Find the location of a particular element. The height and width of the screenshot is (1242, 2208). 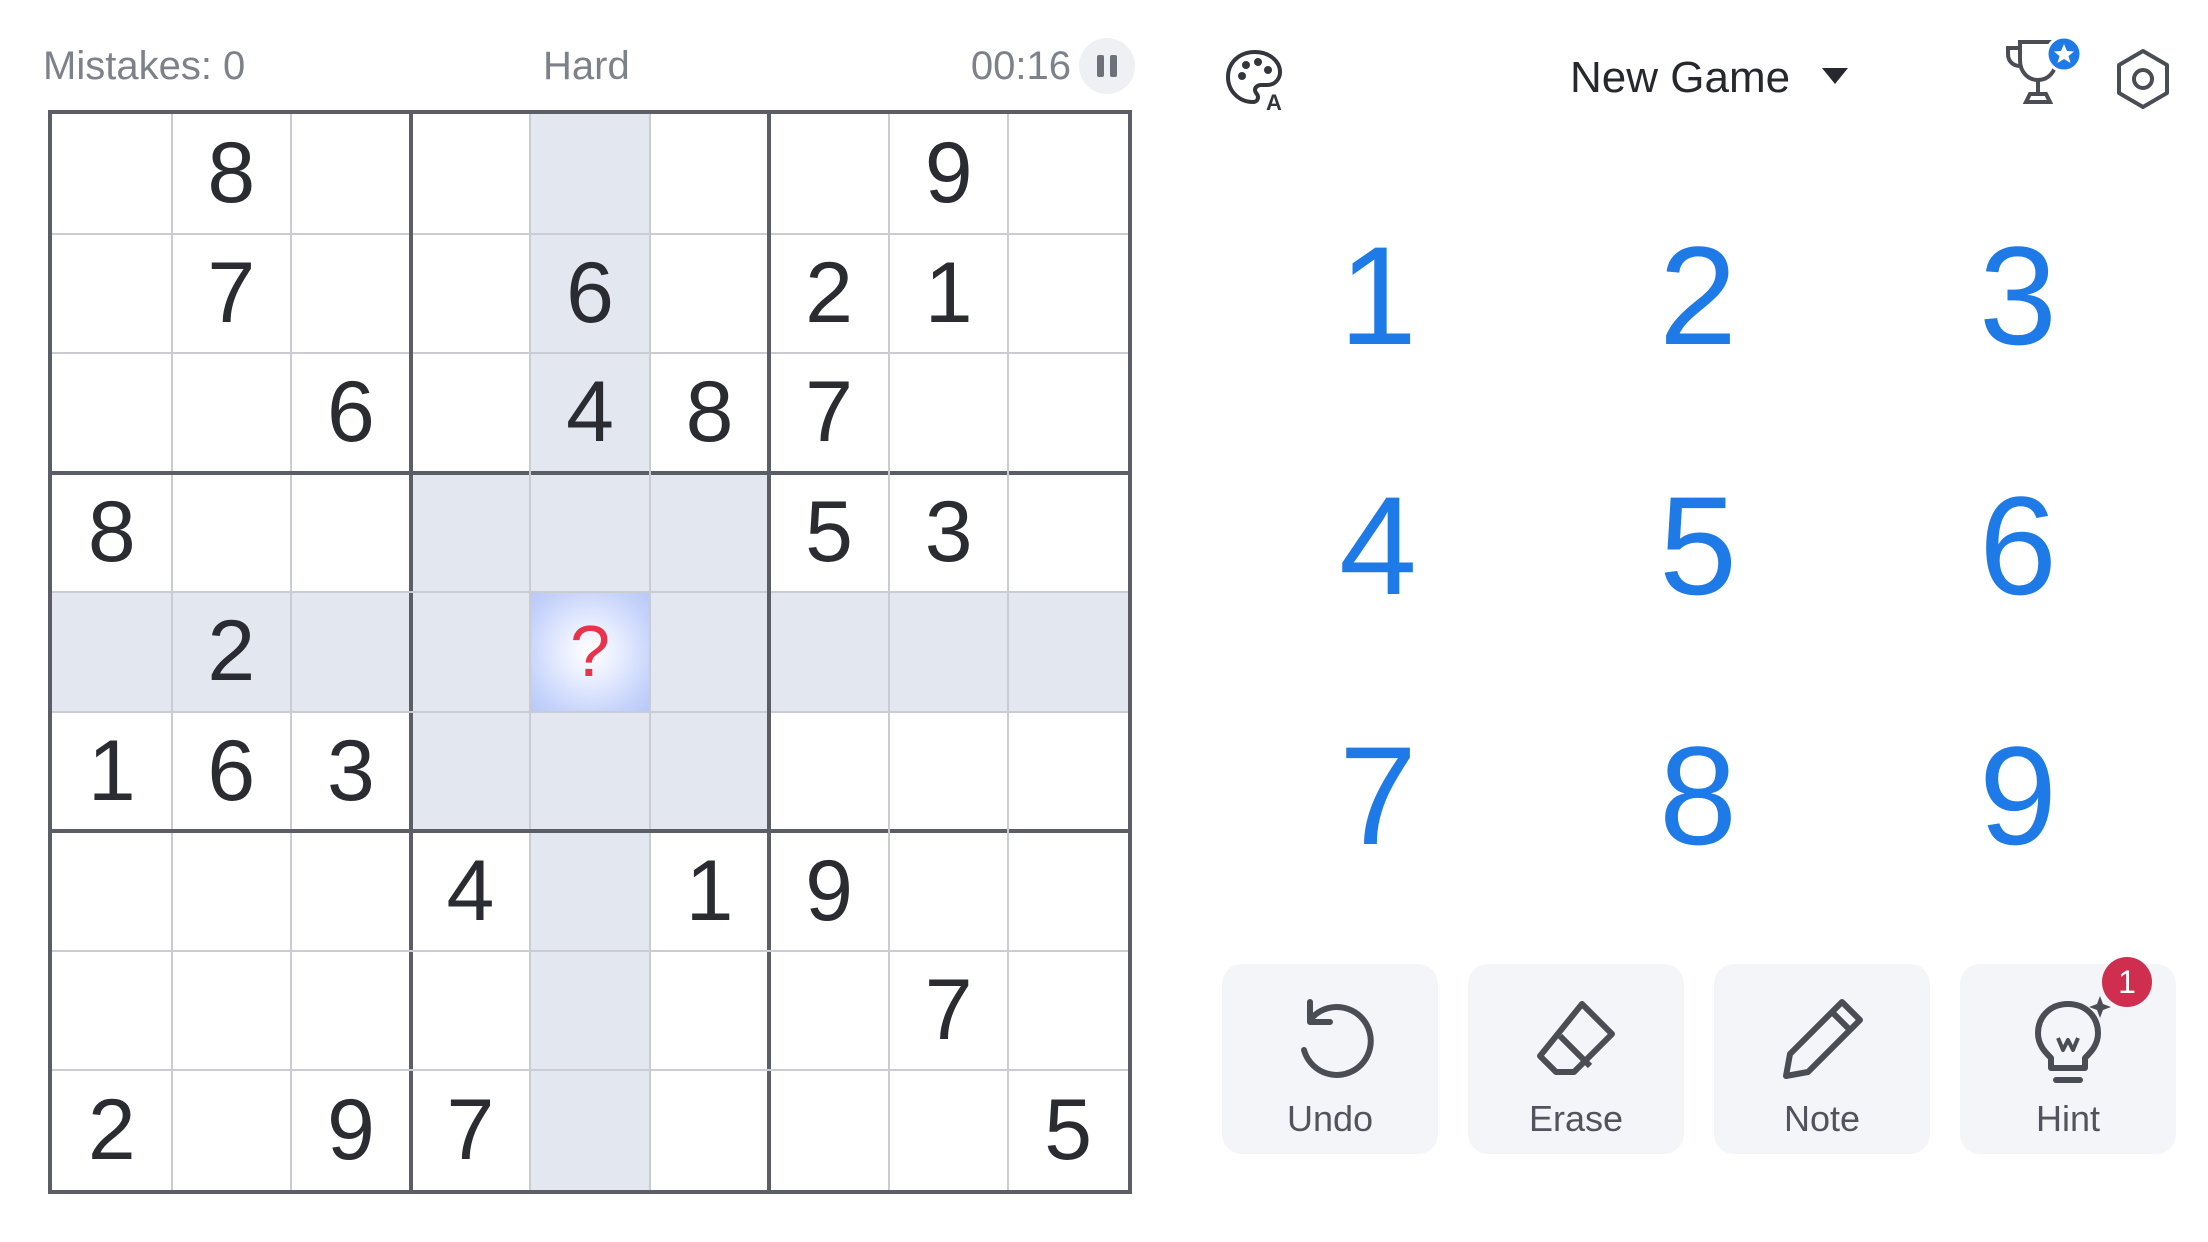

board-cell-r6c9 is located at coordinates (1068, 772).